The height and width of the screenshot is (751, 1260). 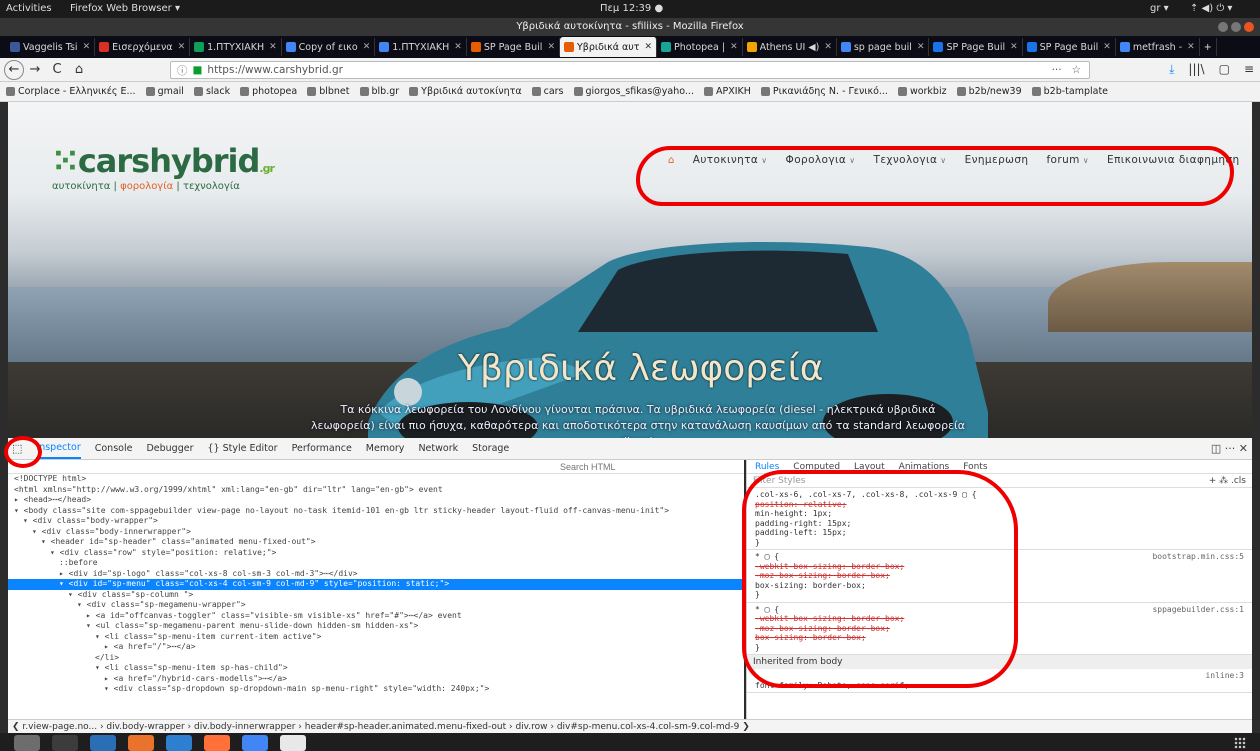 I want to click on browser-tab: Εισερχόμενα ✕, so click(x=143, y=47).